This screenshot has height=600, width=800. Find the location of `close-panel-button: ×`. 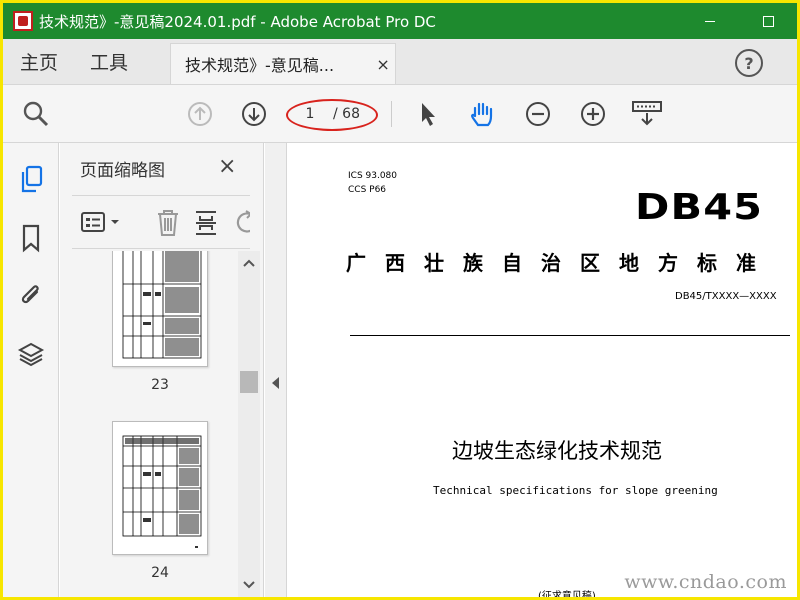

close-panel-button: × is located at coordinates (227, 166).